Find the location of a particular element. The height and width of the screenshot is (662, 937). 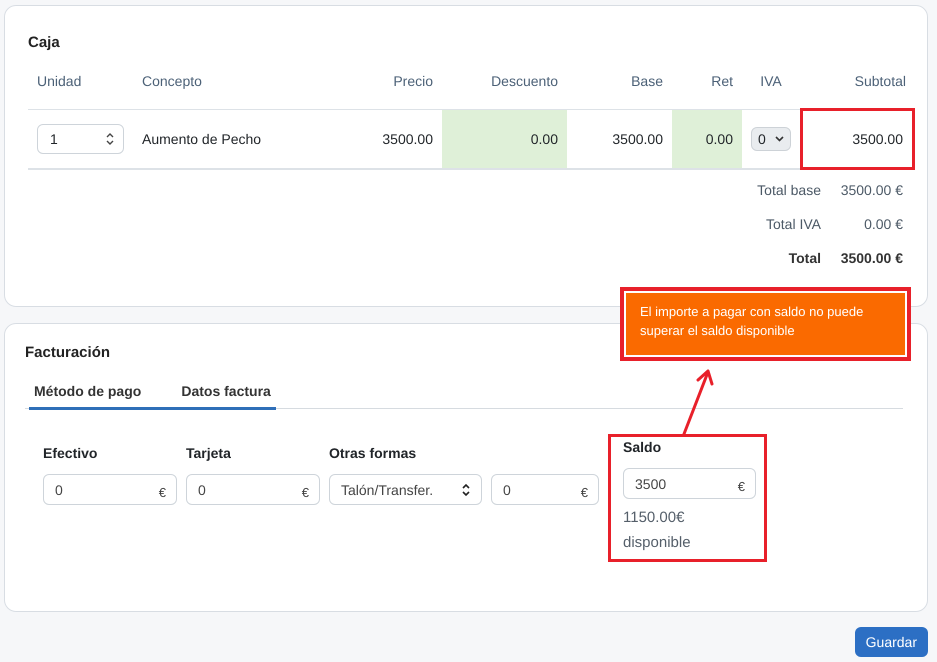

total-value: 0.00 € is located at coordinates (883, 224).